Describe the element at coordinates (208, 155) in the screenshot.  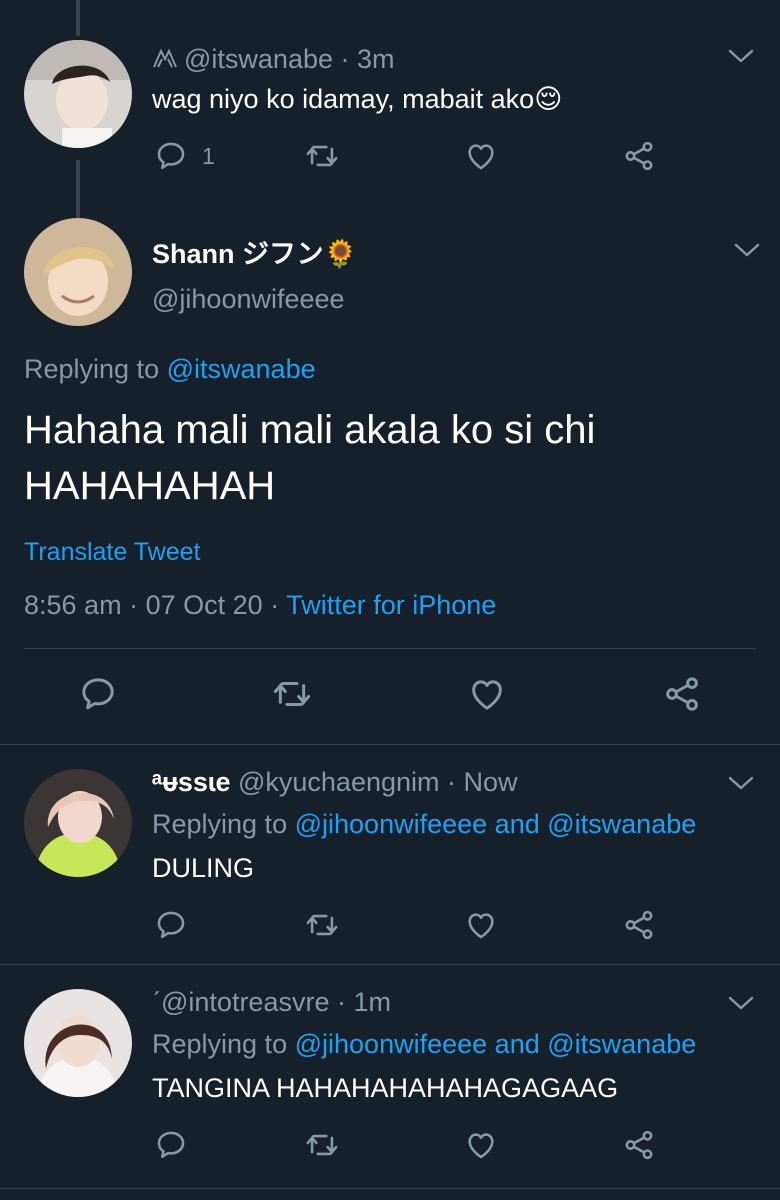
I see `reply-count: 1` at that location.